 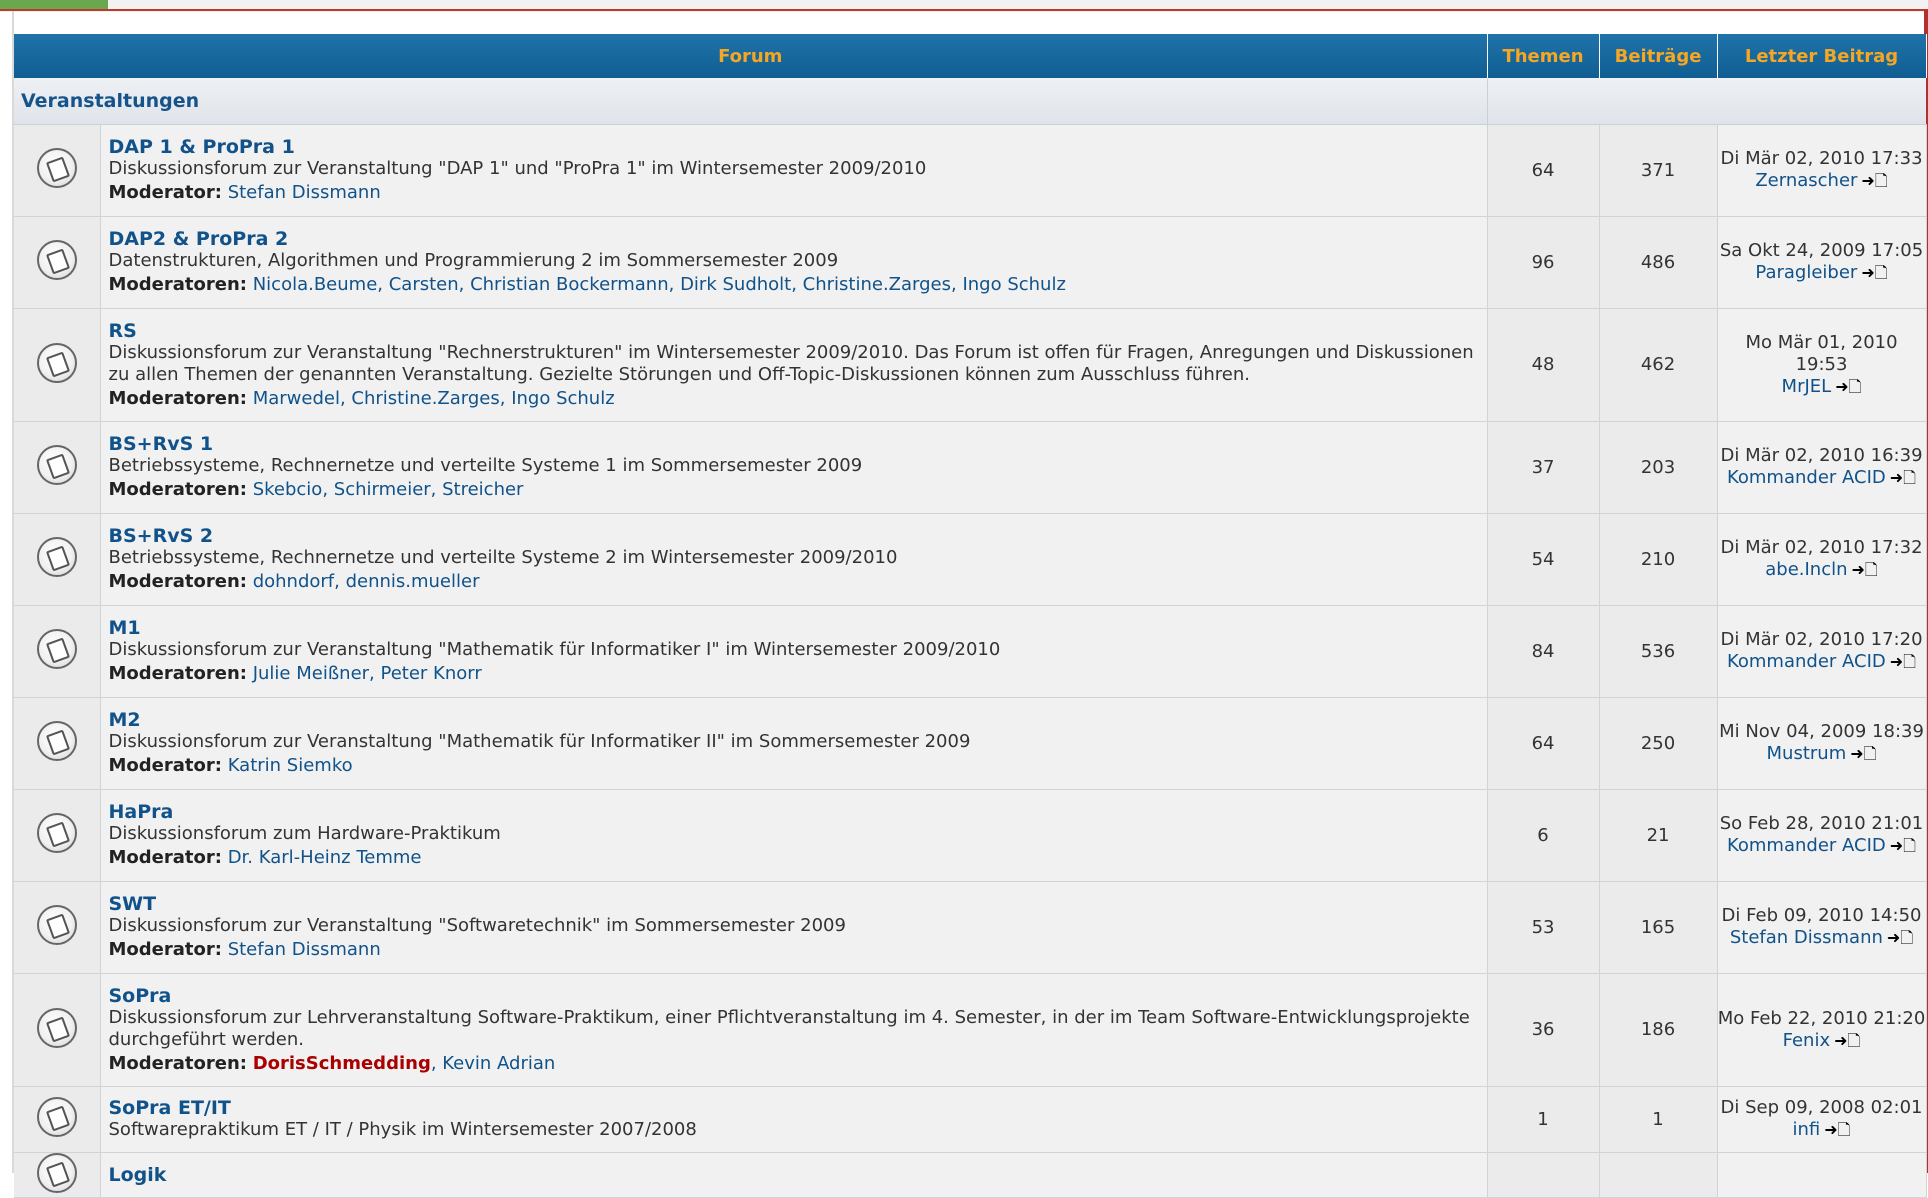 I want to click on posts-count: 203, so click(x=1658, y=467).